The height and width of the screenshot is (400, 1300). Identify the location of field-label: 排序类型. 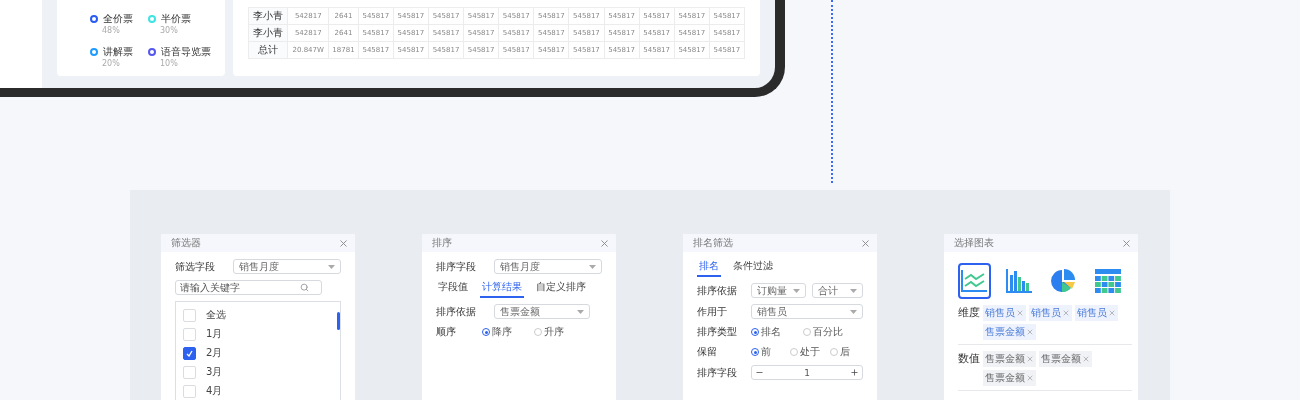
(717, 332).